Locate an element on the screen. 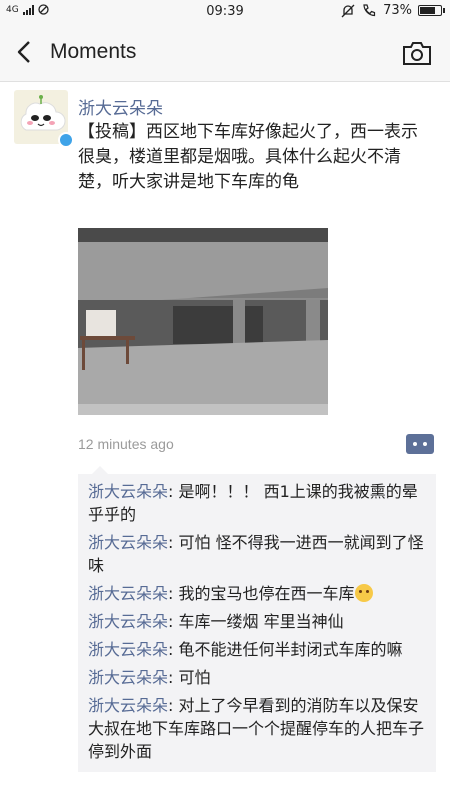 This screenshot has width=450, height=800. comment-text: 车库一缕烟 牢里当神仙 is located at coordinates (261, 621).